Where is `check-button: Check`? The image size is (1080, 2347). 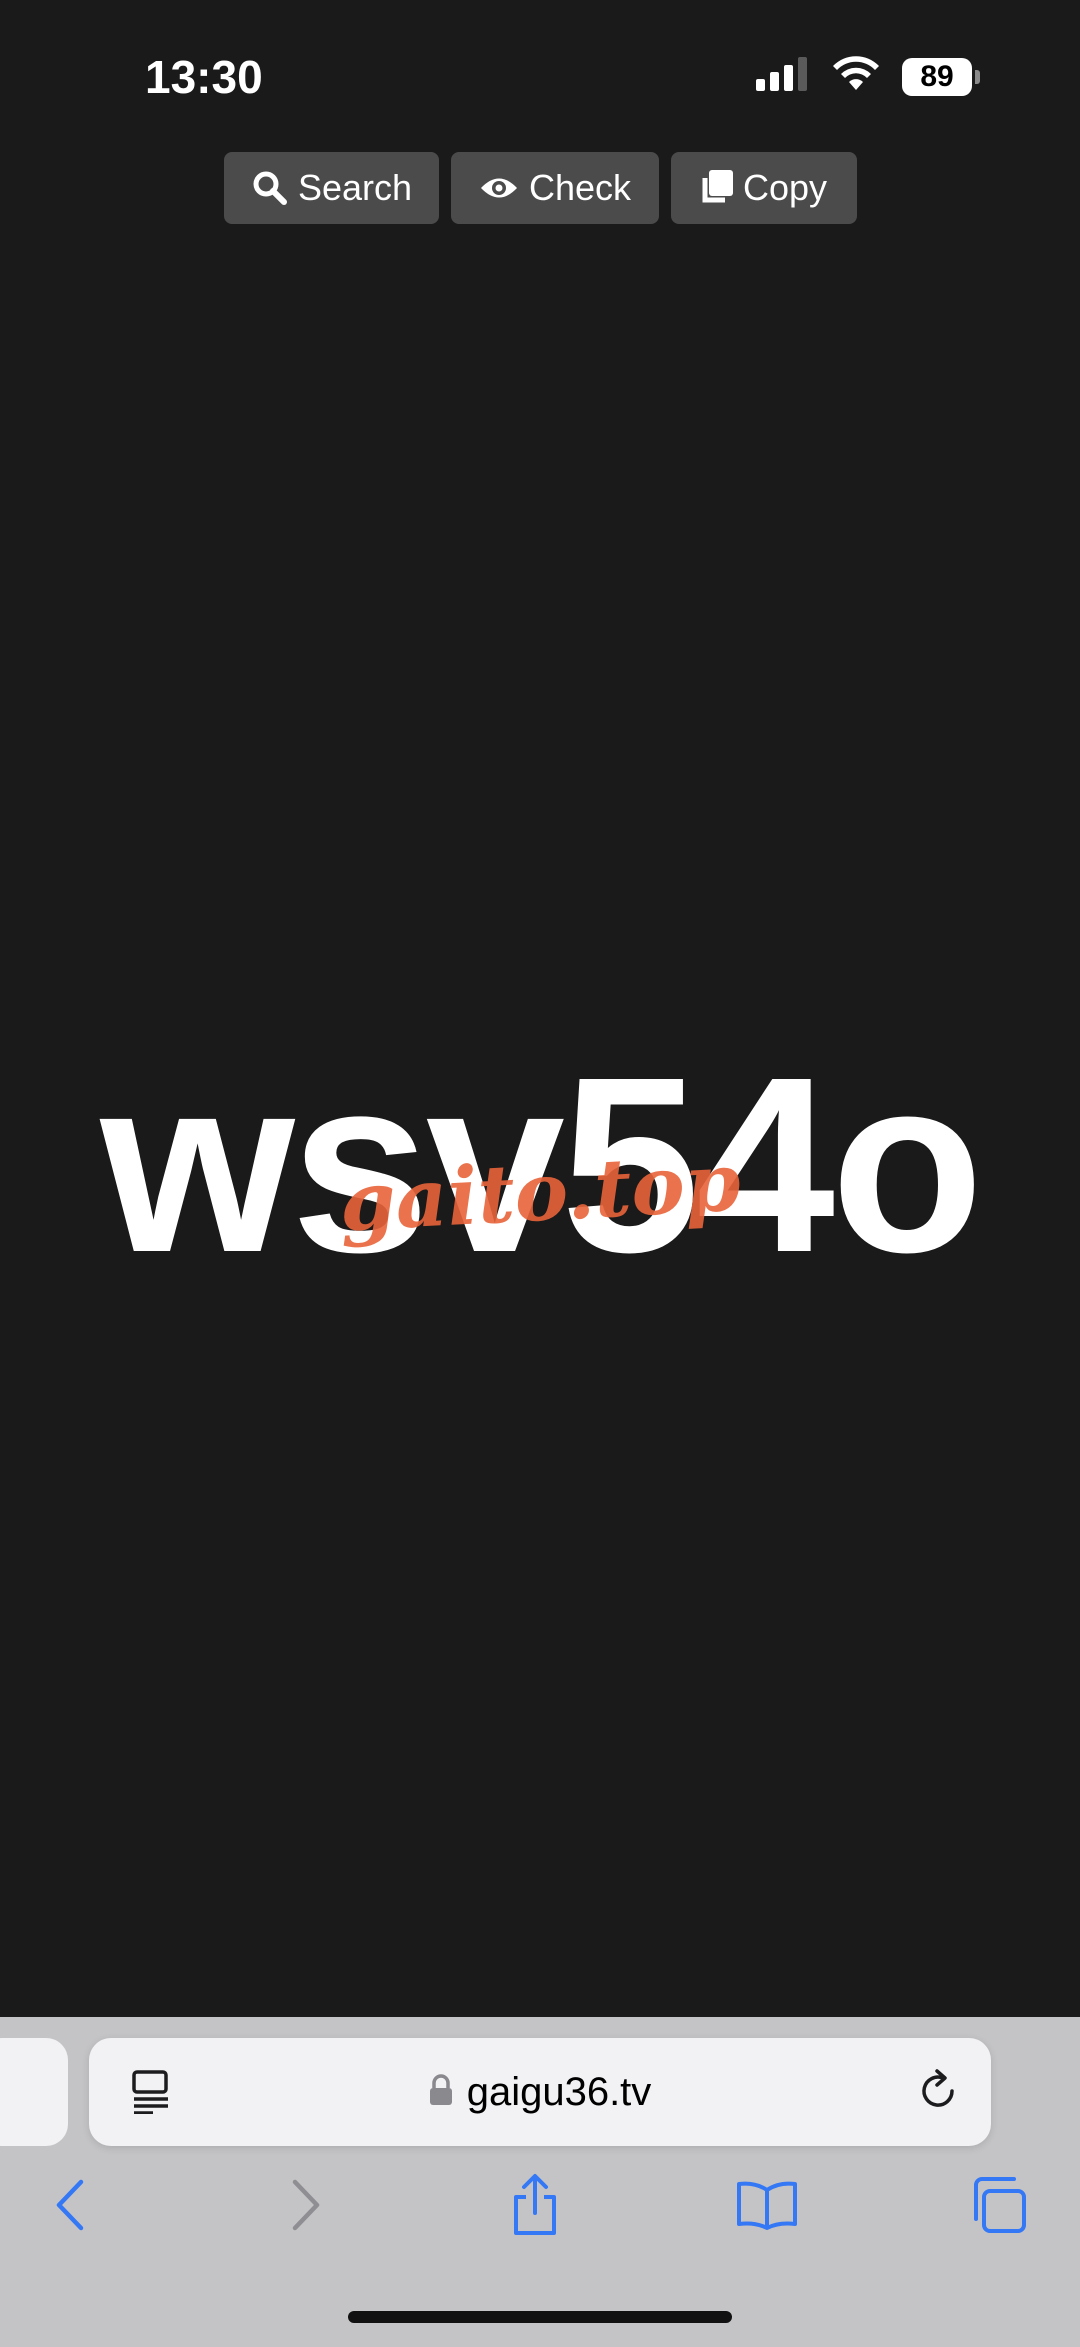 check-button: Check is located at coordinates (555, 188).